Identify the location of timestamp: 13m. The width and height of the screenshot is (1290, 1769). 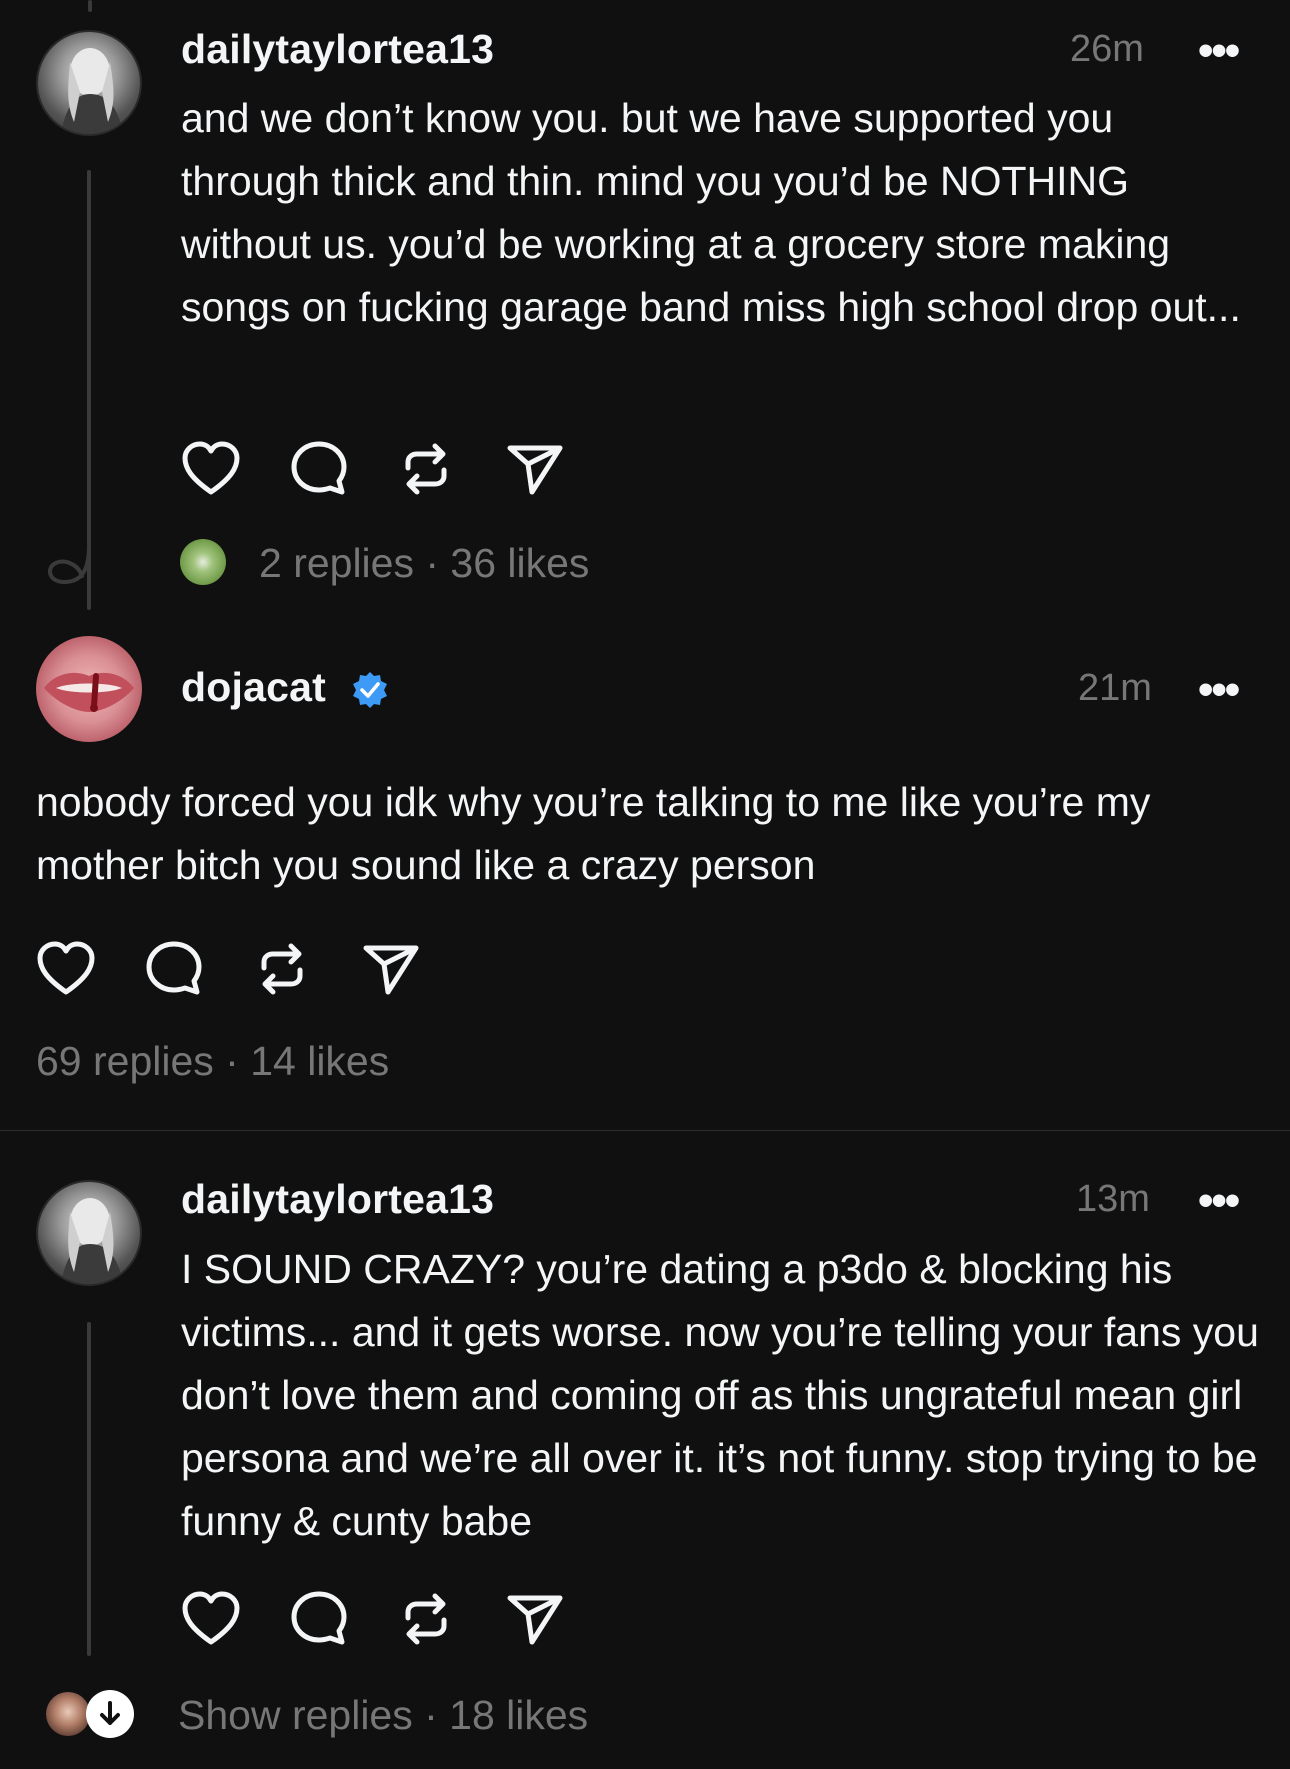
(1113, 1199).